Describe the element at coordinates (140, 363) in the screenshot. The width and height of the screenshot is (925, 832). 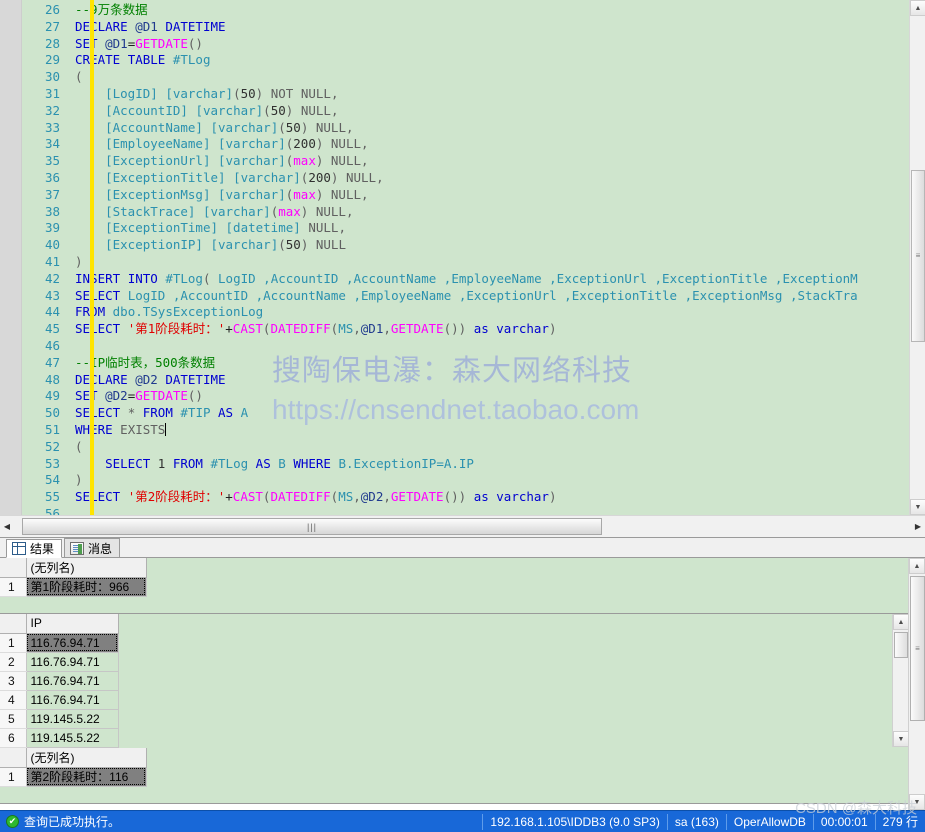
I see `code-text: --IP临时表，500条数据` at that location.